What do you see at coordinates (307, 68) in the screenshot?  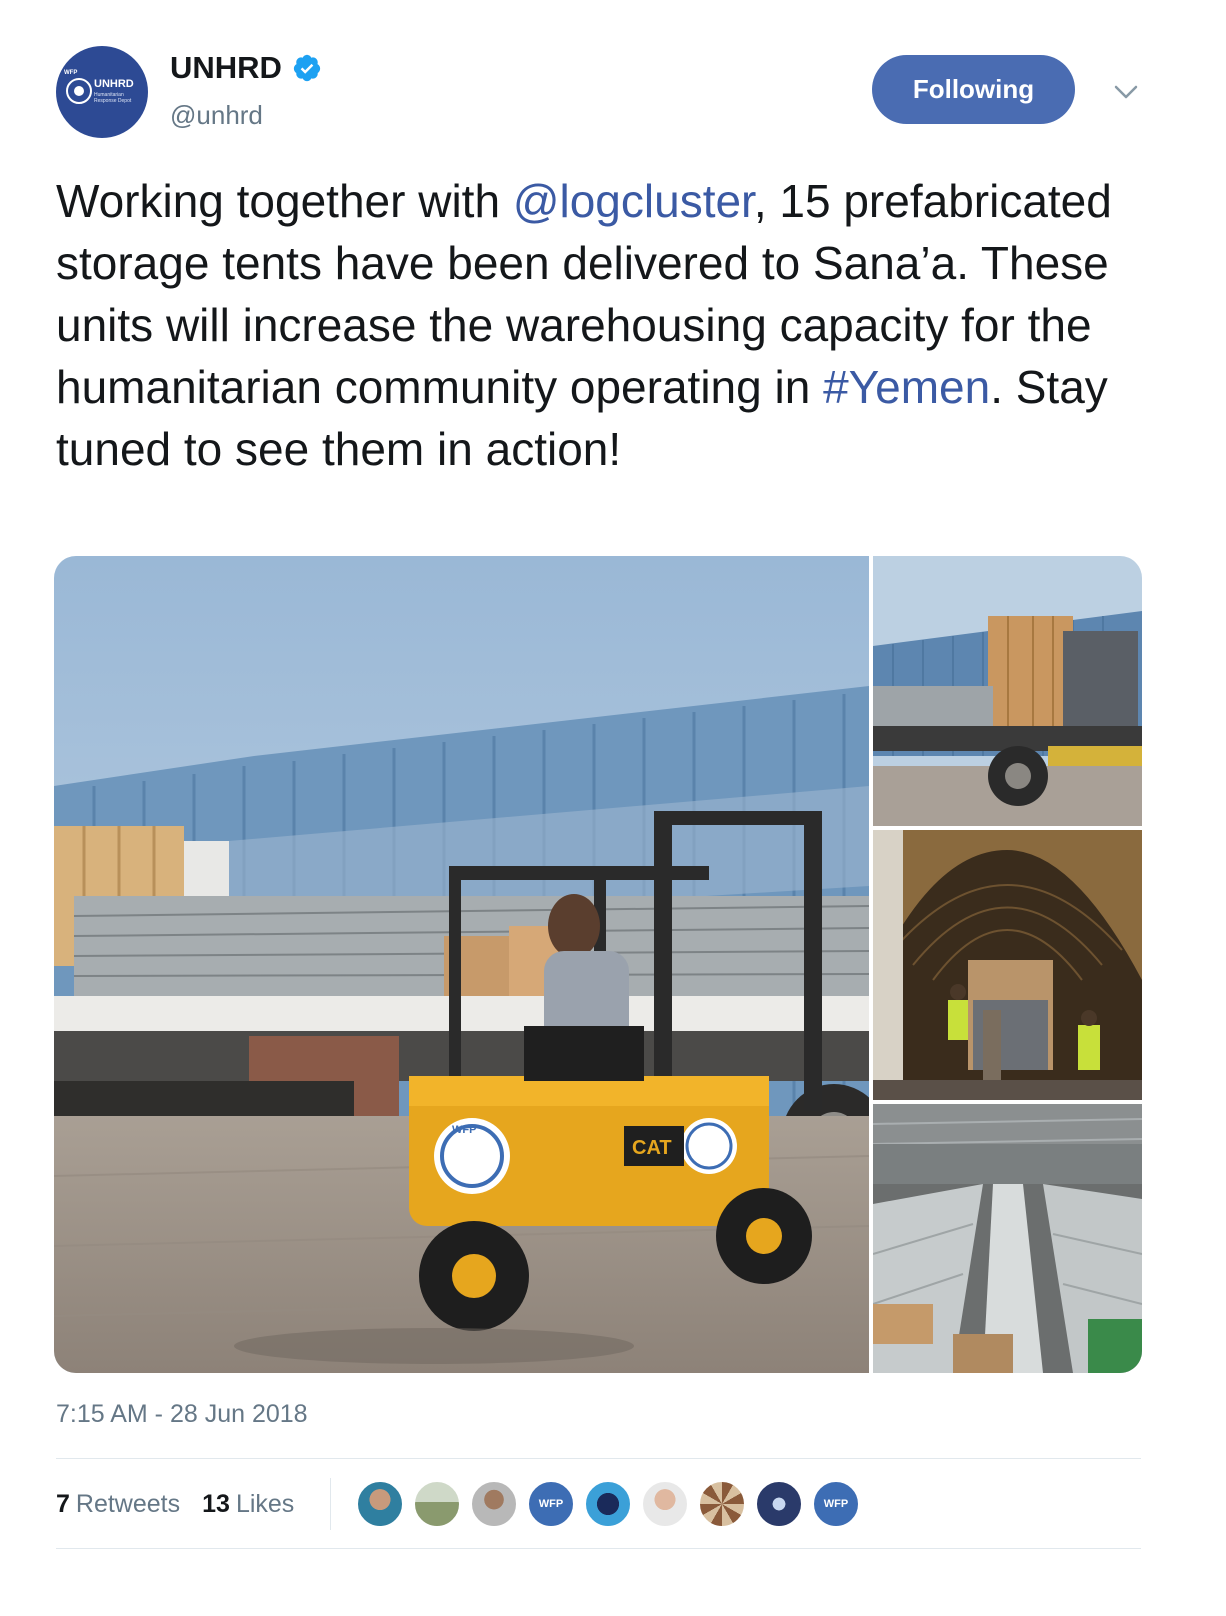 I see `verified-badge-icon` at bounding box center [307, 68].